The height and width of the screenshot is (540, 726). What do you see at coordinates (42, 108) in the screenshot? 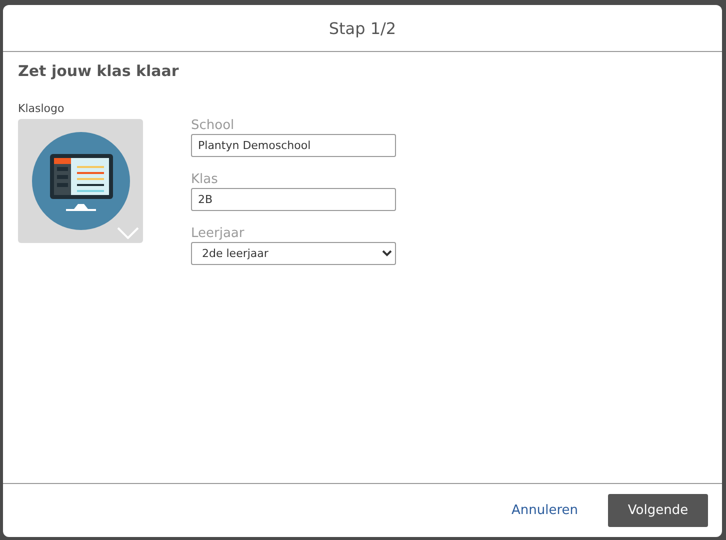
I see `logo-label: Klaslogo` at bounding box center [42, 108].